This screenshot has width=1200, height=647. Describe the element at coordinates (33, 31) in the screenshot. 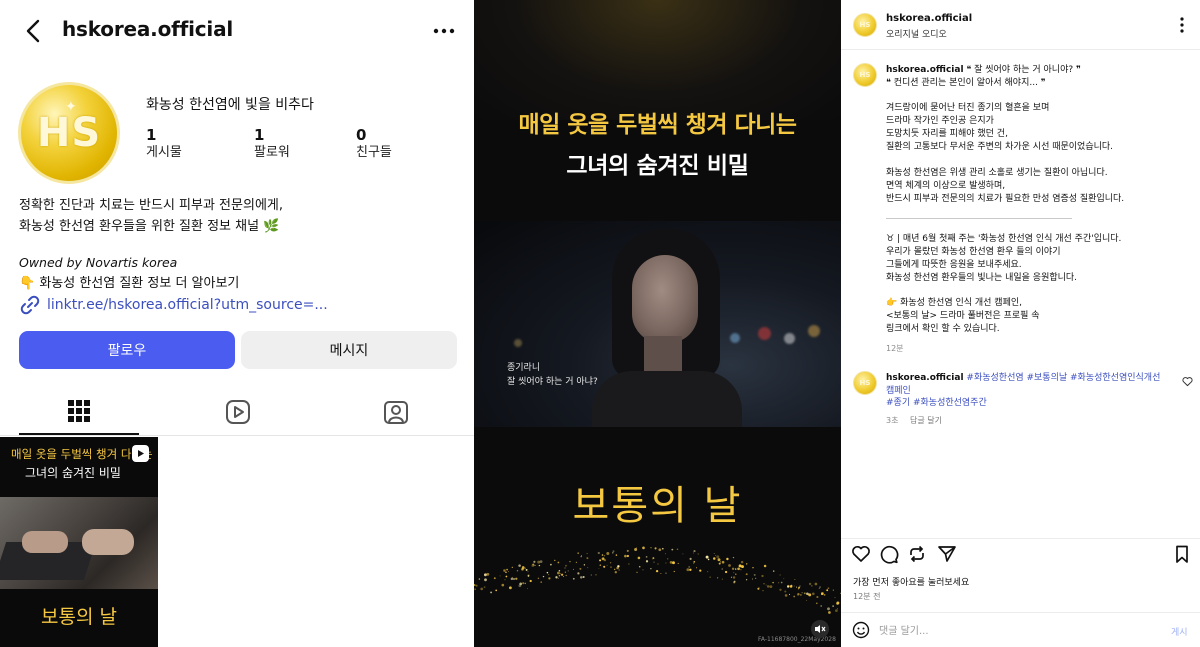

I see `back-arrow-icon` at that location.